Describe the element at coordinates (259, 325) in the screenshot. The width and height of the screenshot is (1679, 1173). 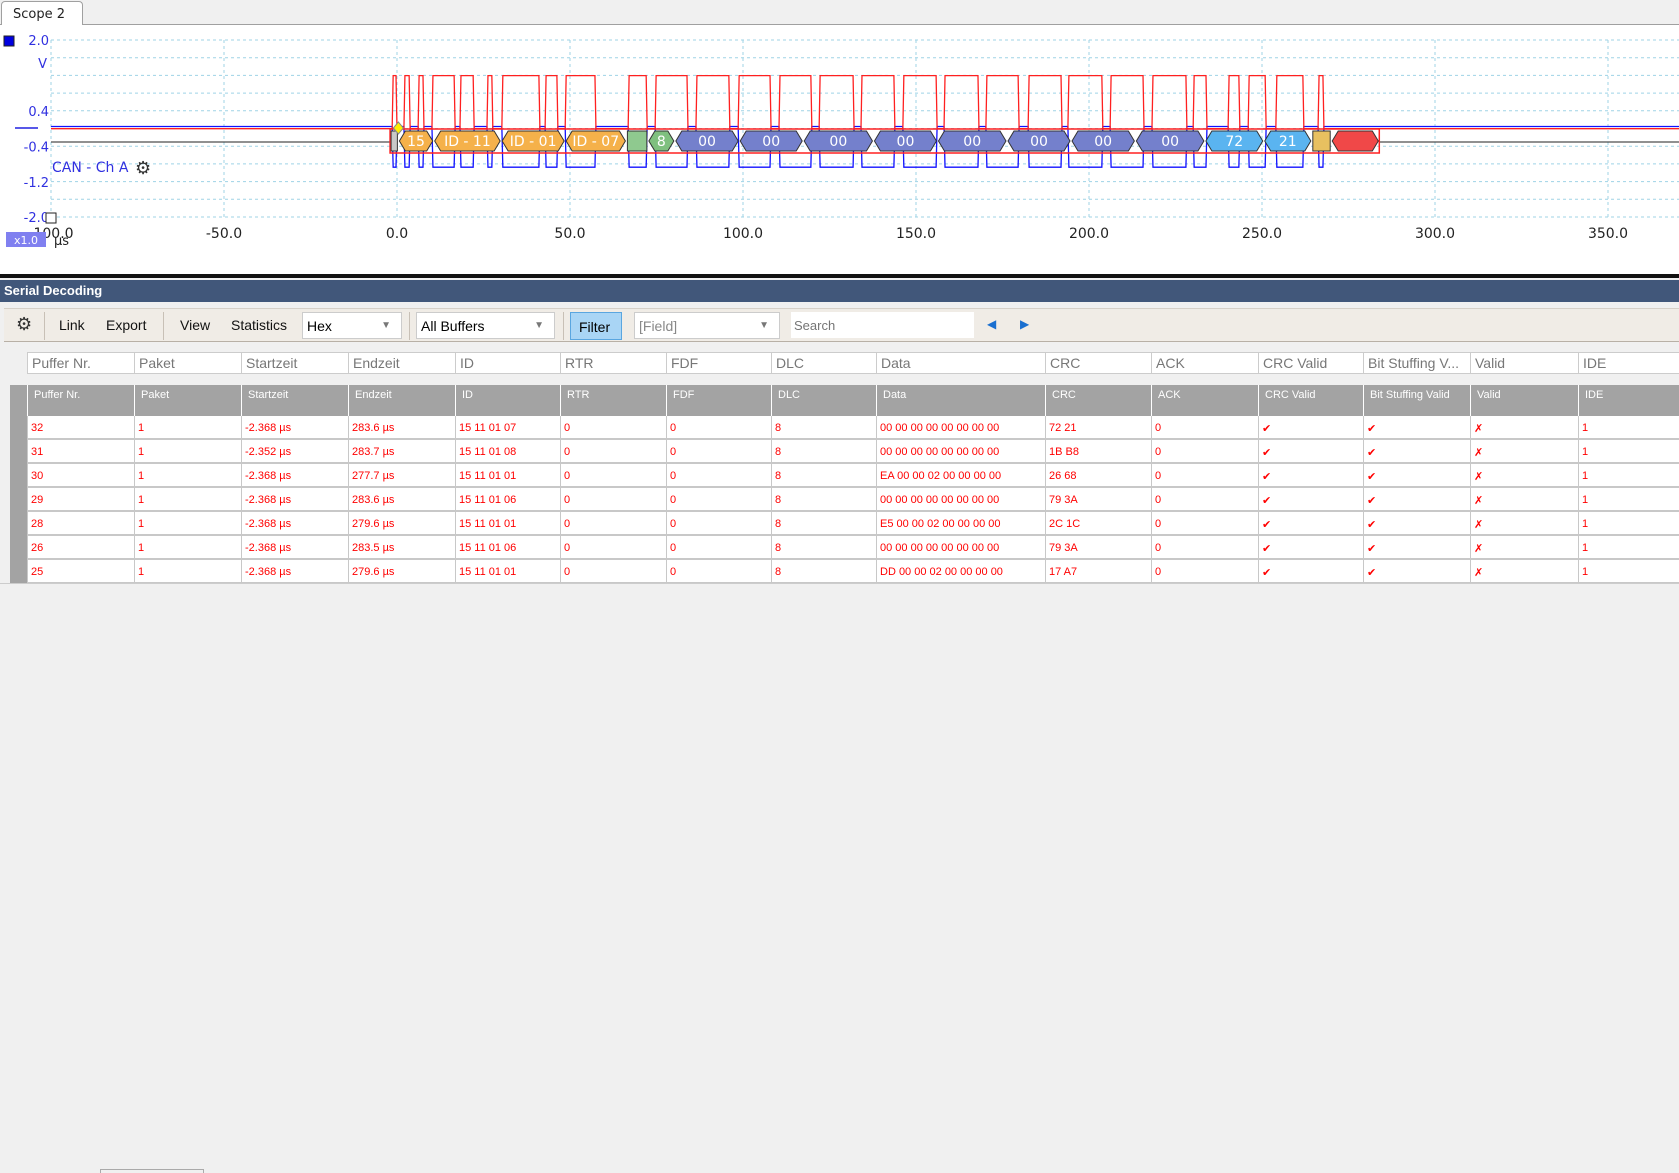
I see `statistics-button: Statistics` at that location.